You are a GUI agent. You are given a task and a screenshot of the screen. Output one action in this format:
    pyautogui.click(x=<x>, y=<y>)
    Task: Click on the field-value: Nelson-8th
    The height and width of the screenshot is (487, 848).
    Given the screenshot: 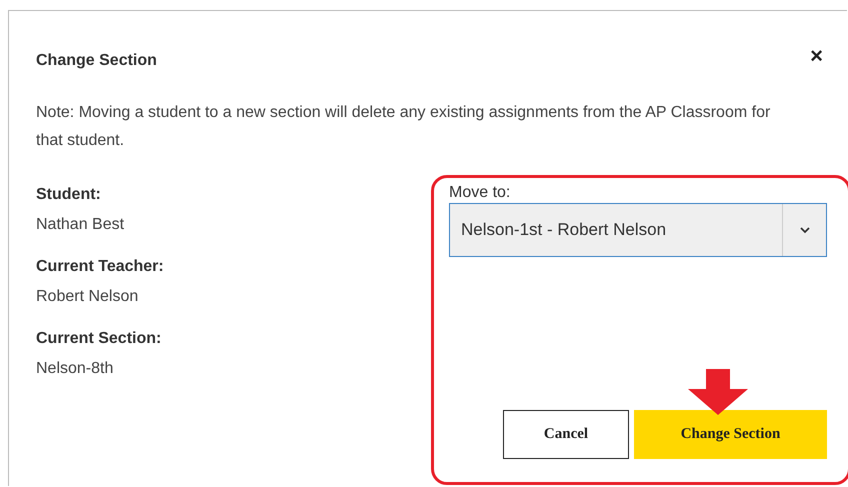 What is the action you would take?
    pyautogui.click(x=75, y=369)
    